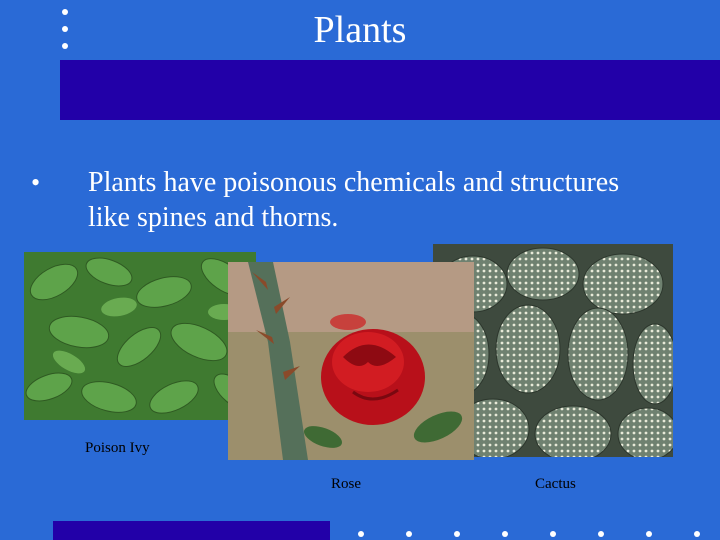 This screenshot has width=720, height=540. Describe the element at coordinates (360, 30) in the screenshot. I see `slide-title: Plants` at that location.